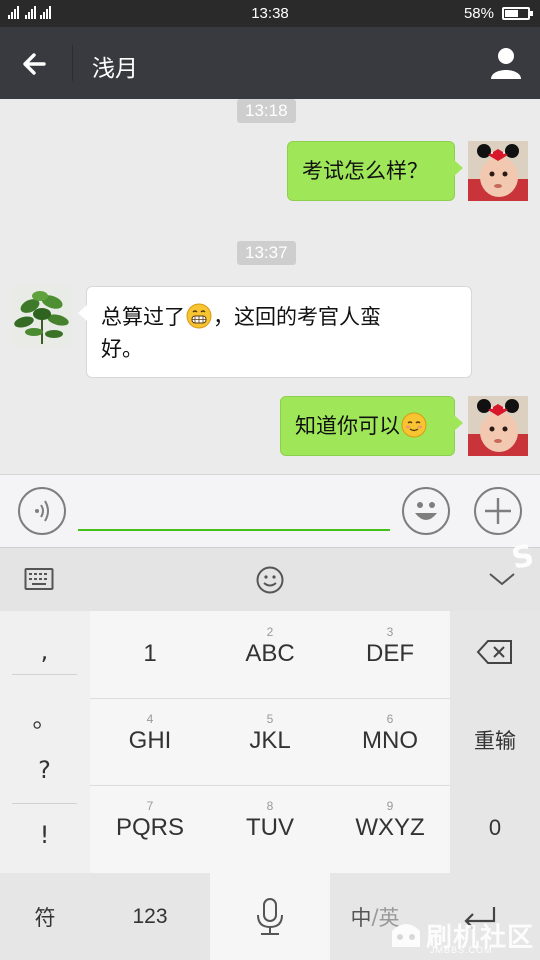 Image resolution: width=540 pixels, height=960 pixels. What do you see at coordinates (478, 13) in the screenshot?
I see `battery-percent: 58%` at bounding box center [478, 13].